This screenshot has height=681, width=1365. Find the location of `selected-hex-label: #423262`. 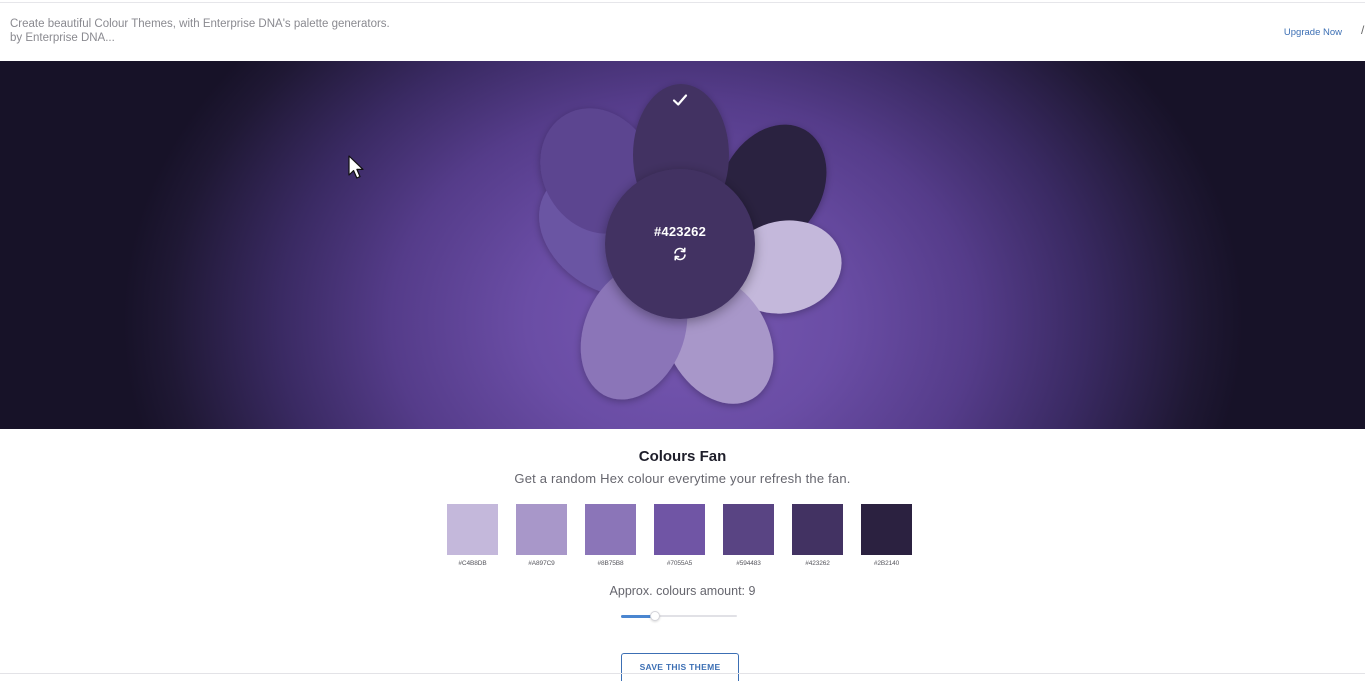

selected-hex-label: #423262 is located at coordinates (679, 231).